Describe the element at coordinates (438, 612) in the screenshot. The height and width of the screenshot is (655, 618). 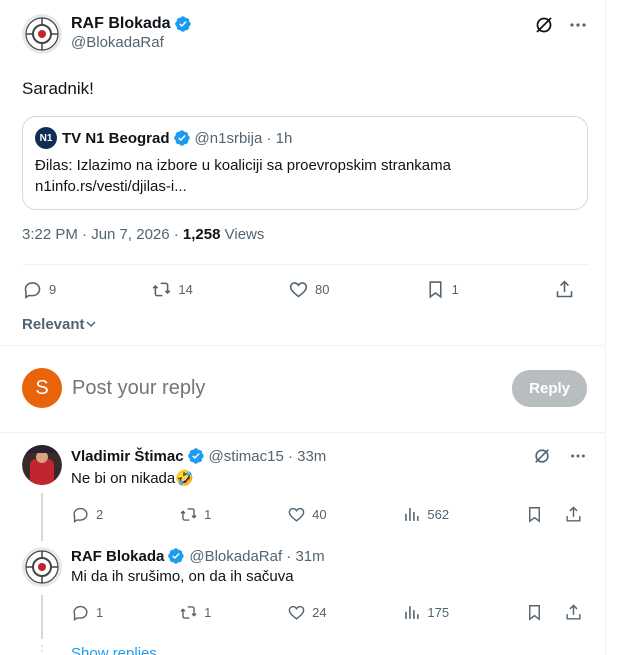
I see `views-count: 175` at that location.